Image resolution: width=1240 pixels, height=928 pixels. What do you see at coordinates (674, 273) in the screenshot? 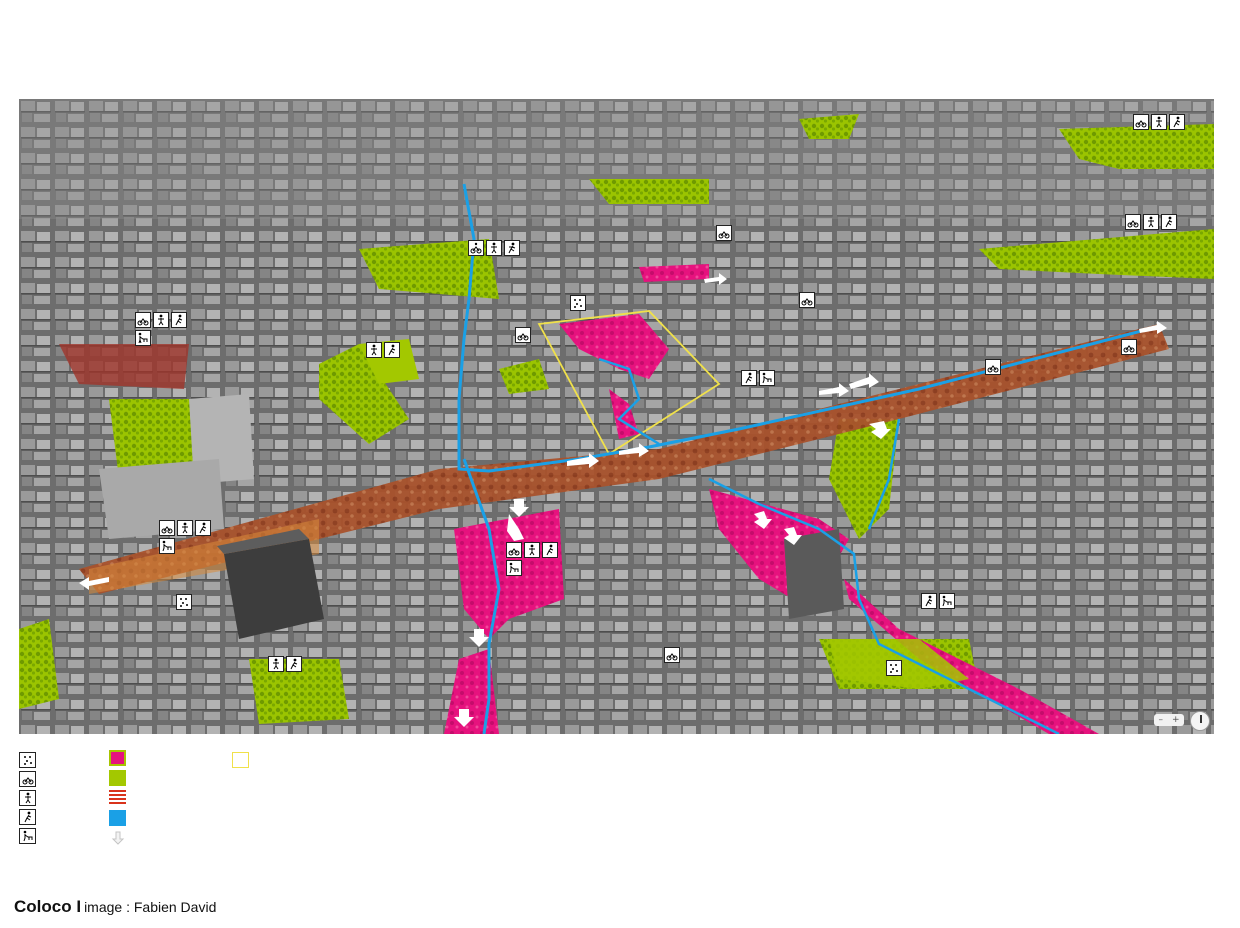
I see `public-space` at bounding box center [674, 273].